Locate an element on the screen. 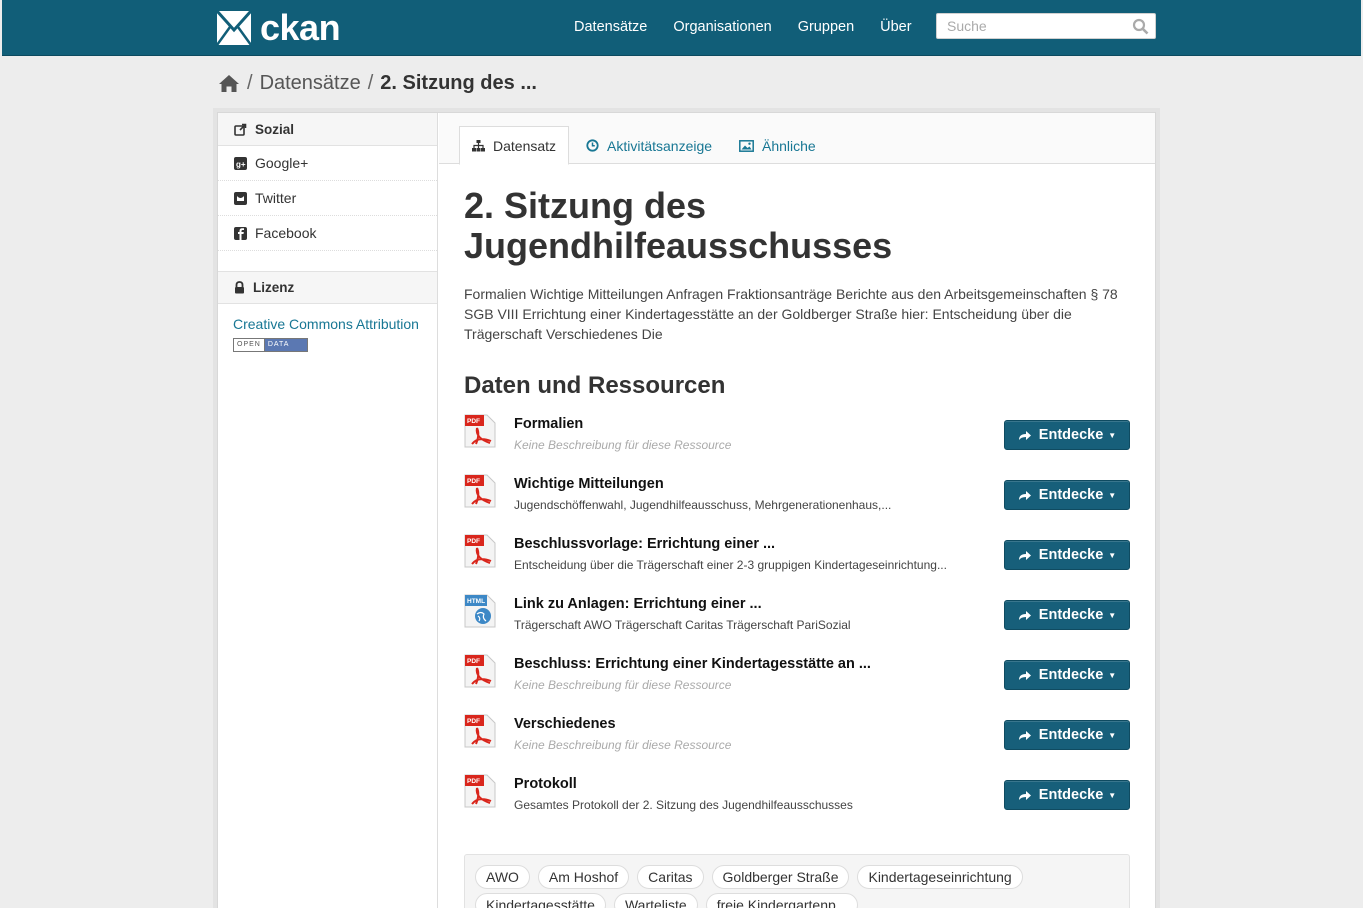 This screenshot has height=908, width=1363. social-google-plus: g+ Google+ is located at coordinates (327, 163).